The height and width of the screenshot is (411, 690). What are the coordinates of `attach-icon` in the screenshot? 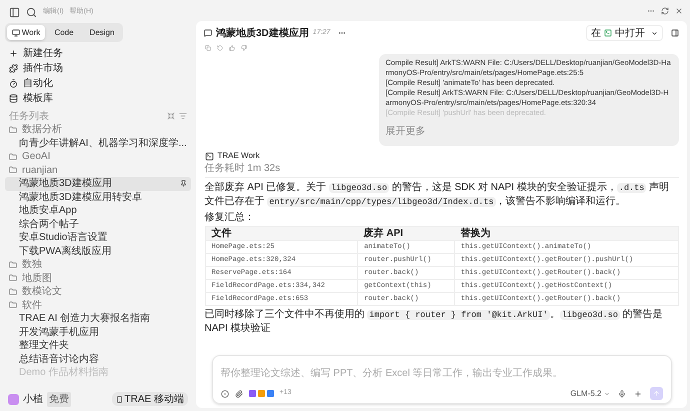 It's located at (238, 394).